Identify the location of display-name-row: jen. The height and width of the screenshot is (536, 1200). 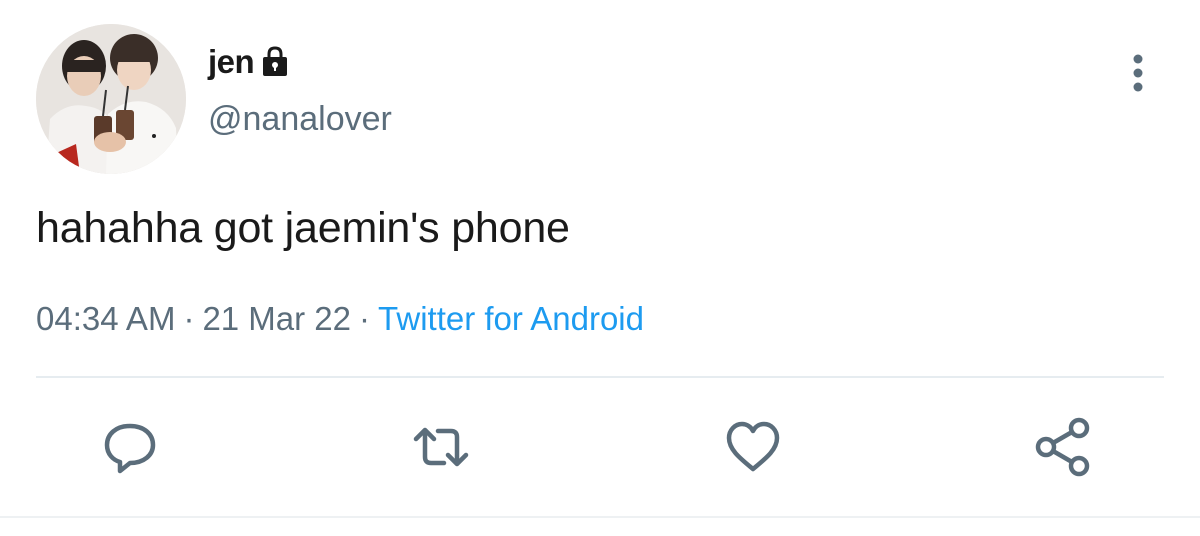
(249, 62).